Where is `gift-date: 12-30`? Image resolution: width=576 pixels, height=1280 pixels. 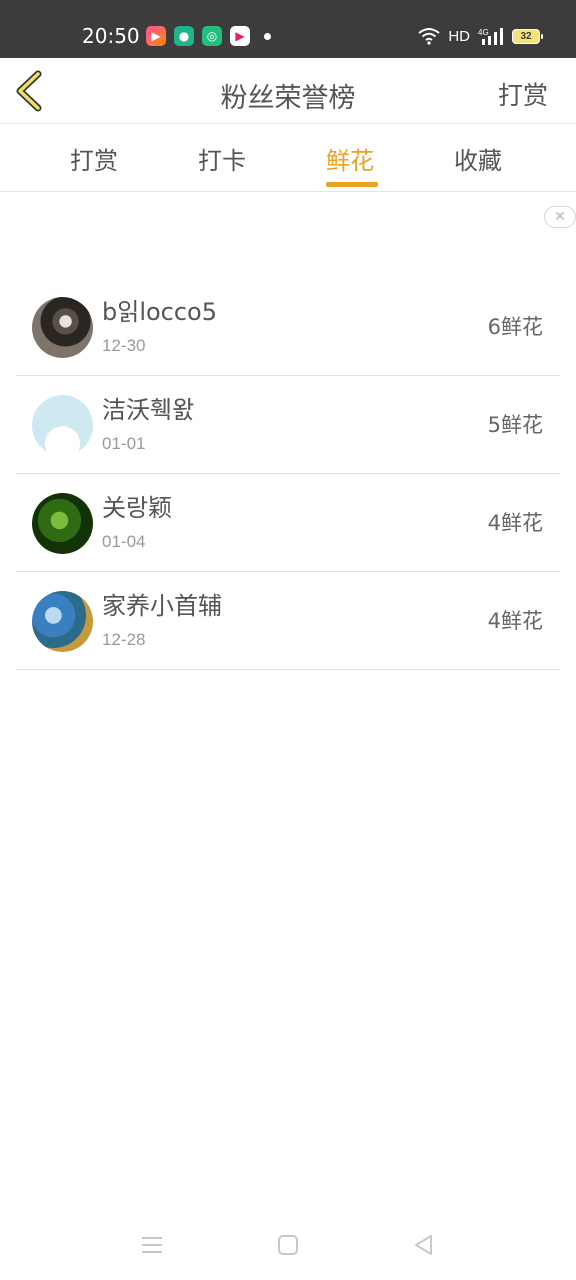 gift-date: 12-30 is located at coordinates (124, 345).